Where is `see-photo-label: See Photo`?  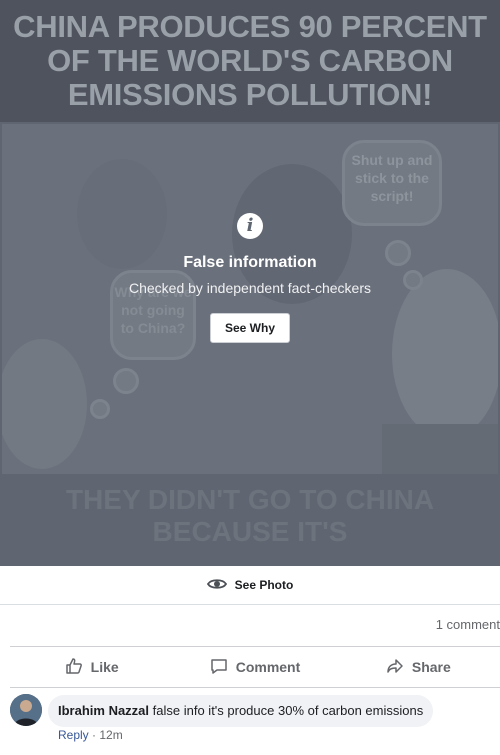 see-photo-label: See Photo is located at coordinates (264, 585).